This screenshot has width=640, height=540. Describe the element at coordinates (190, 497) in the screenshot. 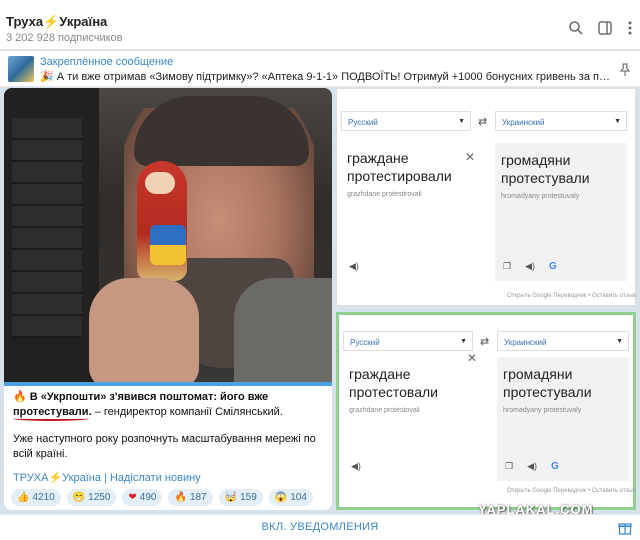

I see `reaction-fire: 🔥 187` at that location.